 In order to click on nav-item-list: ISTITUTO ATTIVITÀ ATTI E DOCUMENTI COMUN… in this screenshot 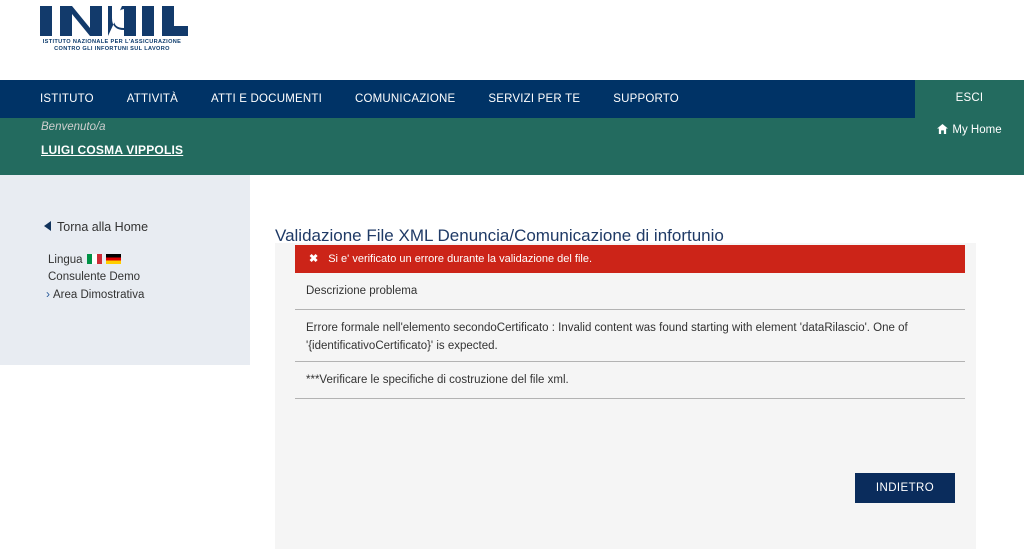, I will do `click(512, 99)`.